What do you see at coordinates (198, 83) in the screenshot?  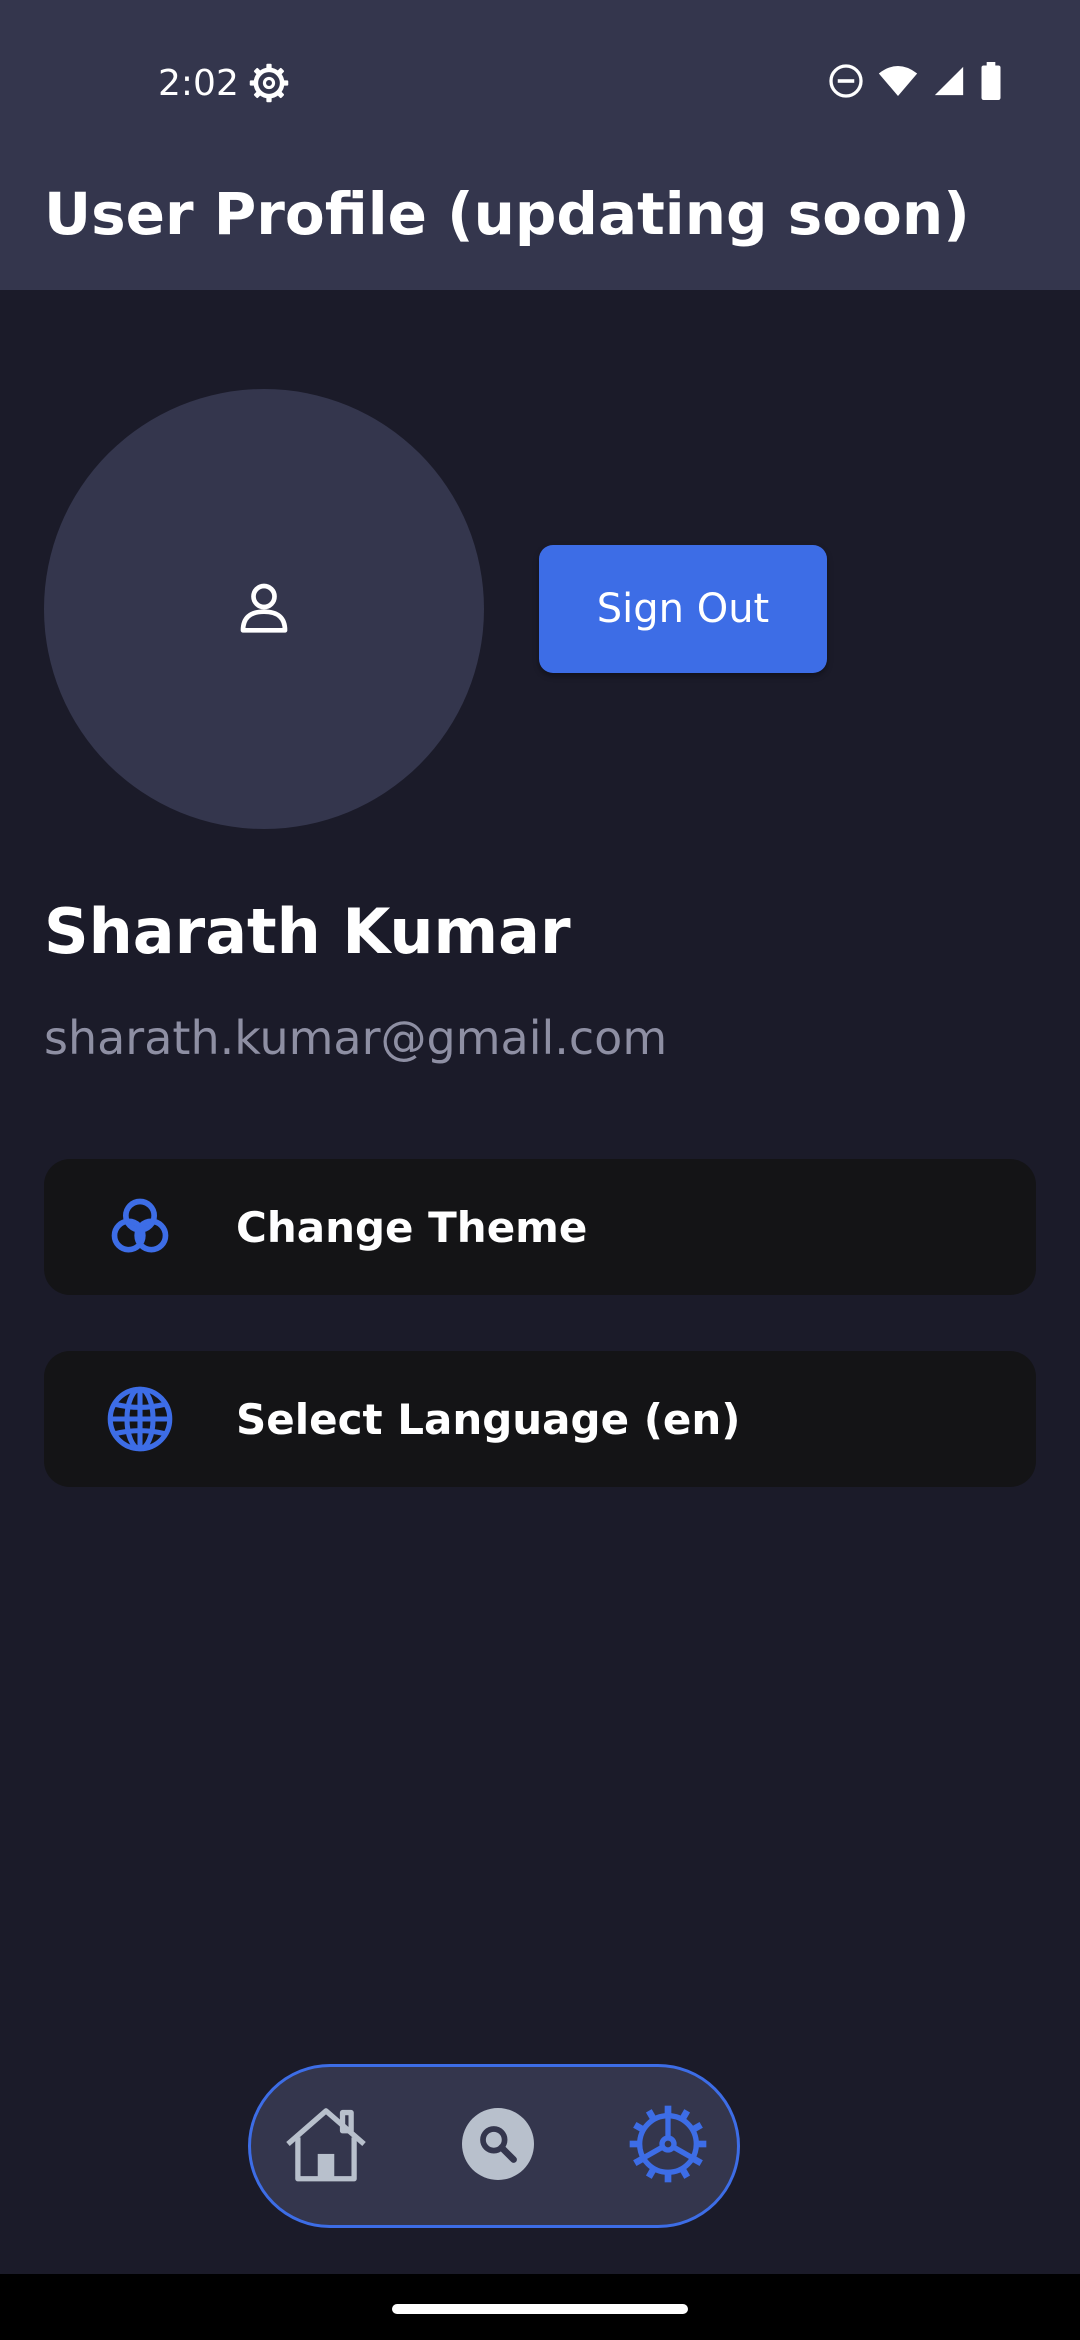 I see `status-time: 2:02` at bounding box center [198, 83].